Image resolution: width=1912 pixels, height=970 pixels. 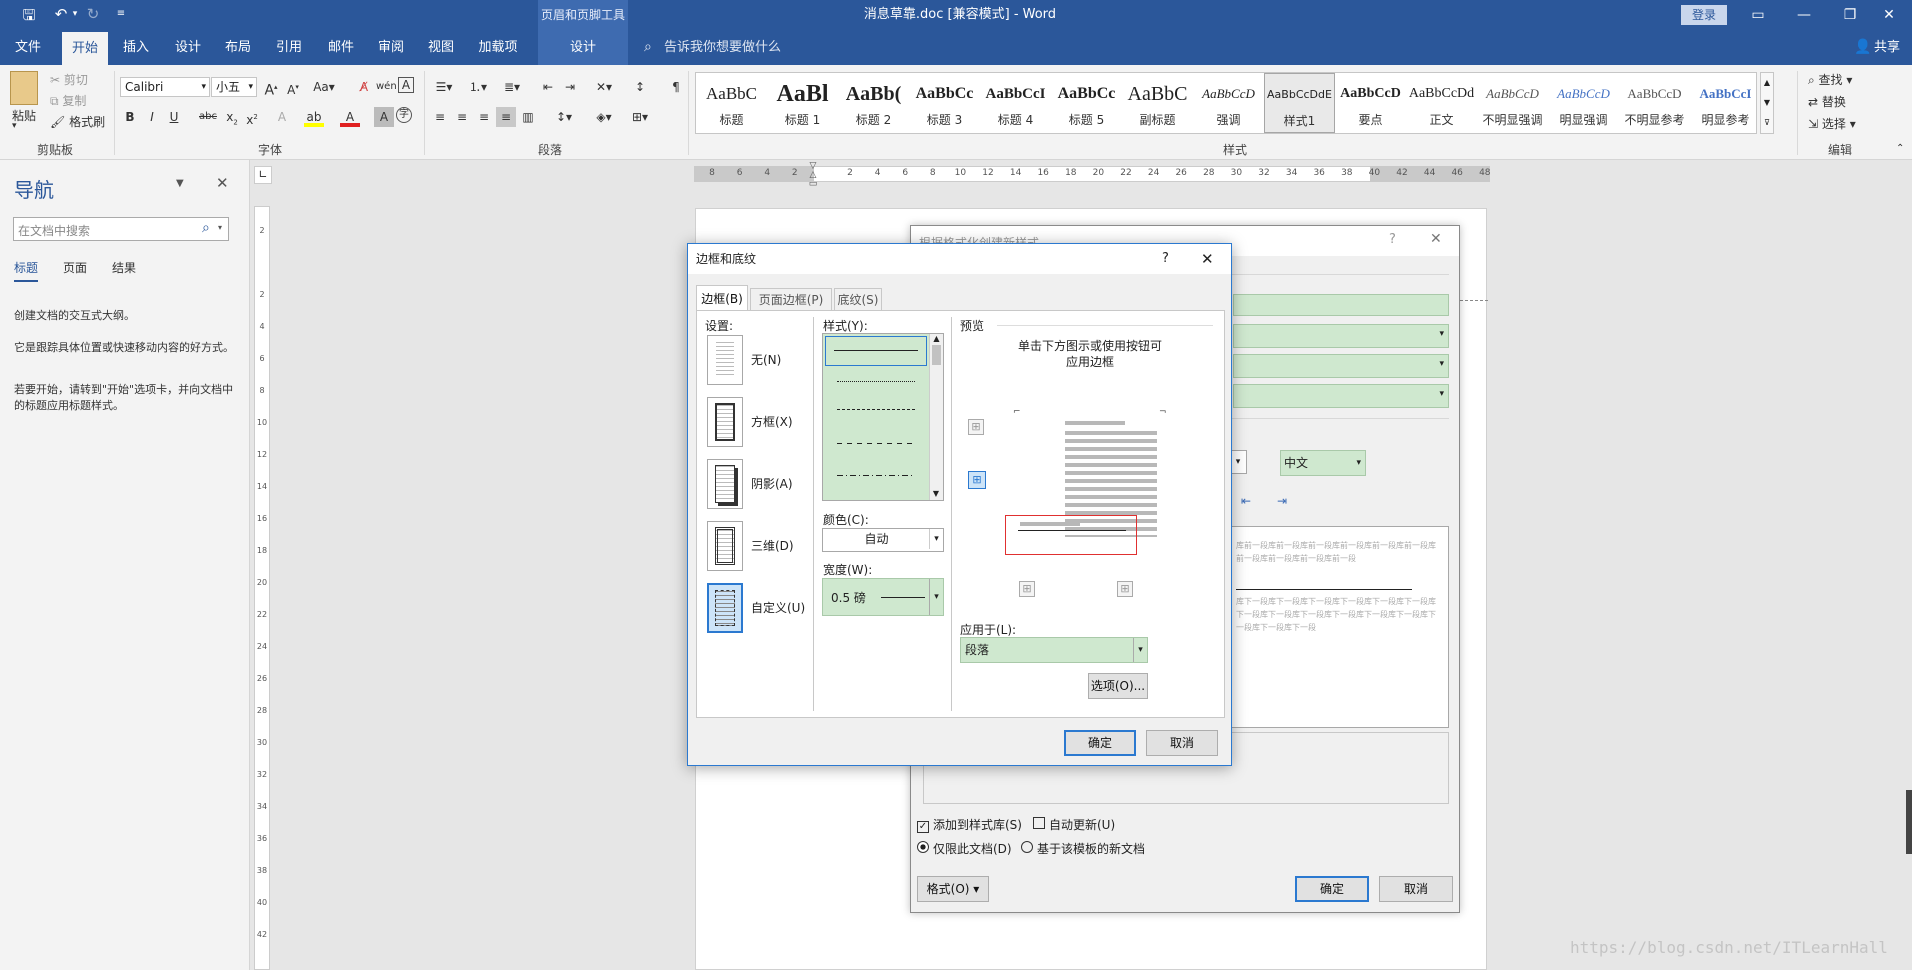 I want to click on scrollbar-thumb, so click(x=1909, y=822).